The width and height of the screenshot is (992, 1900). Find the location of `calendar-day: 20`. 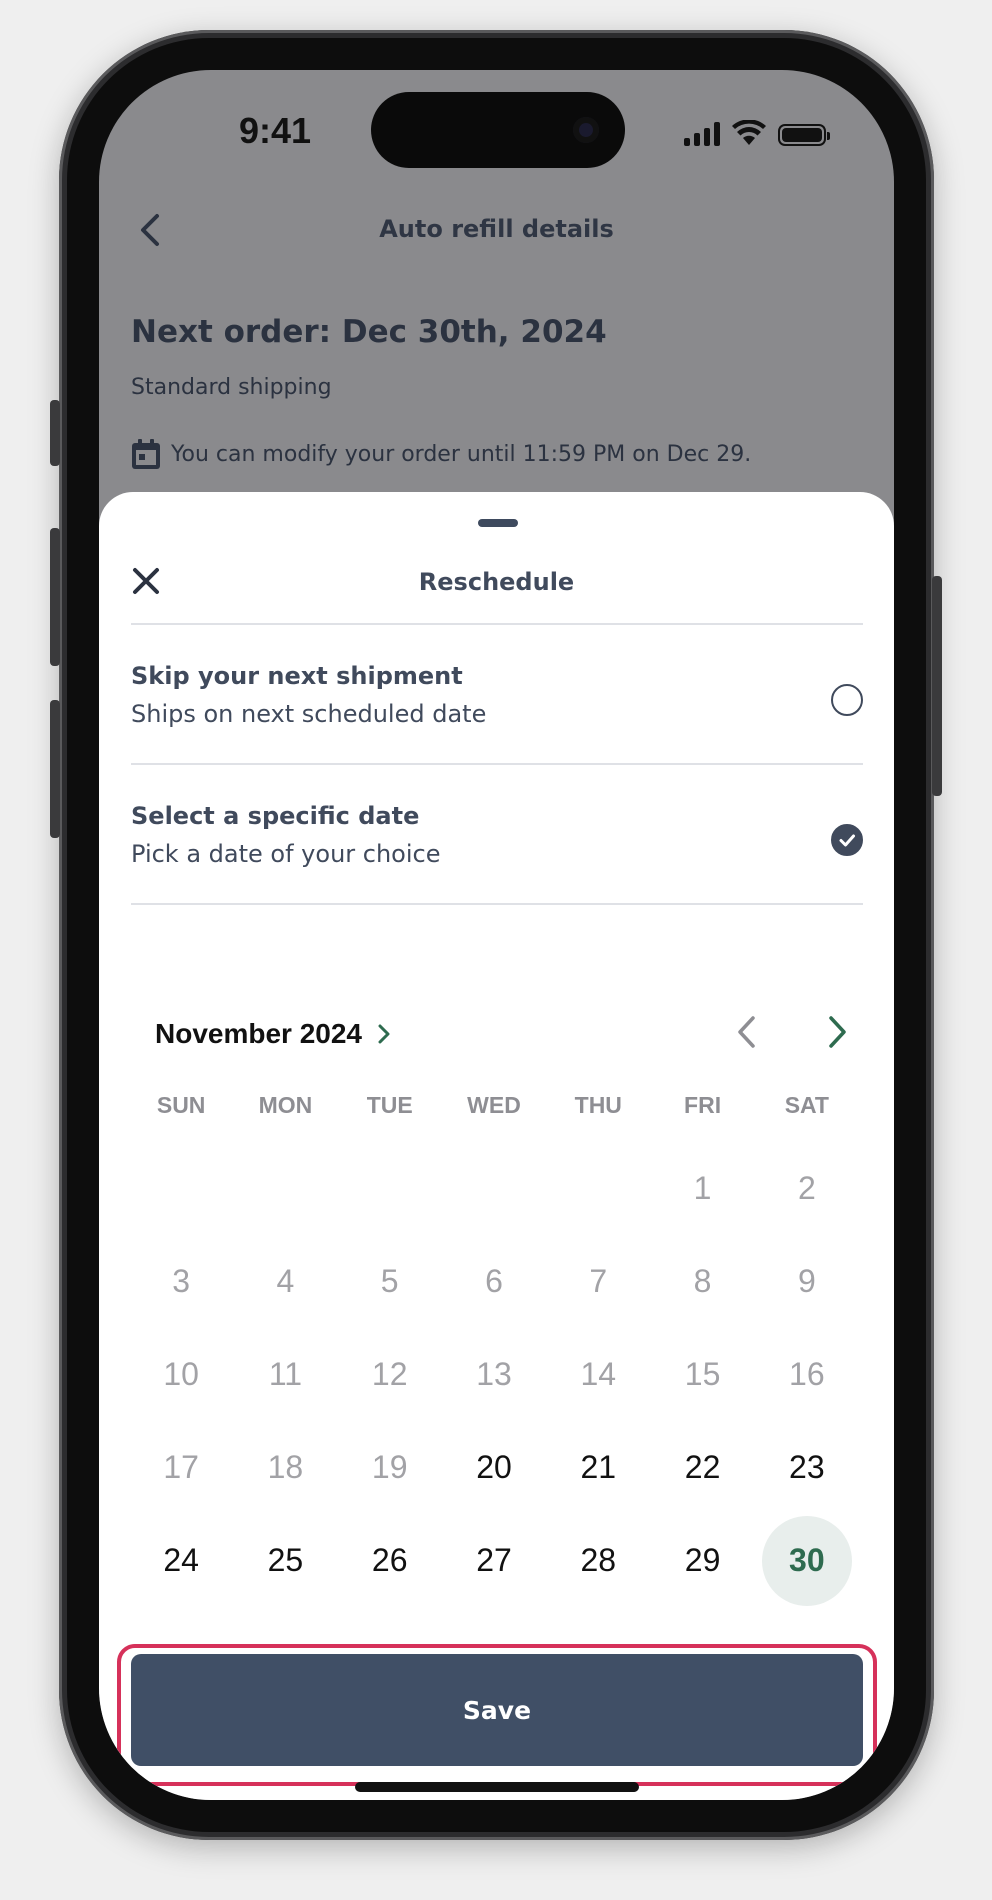

calendar-day: 20 is located at coordinates (494, 1467).